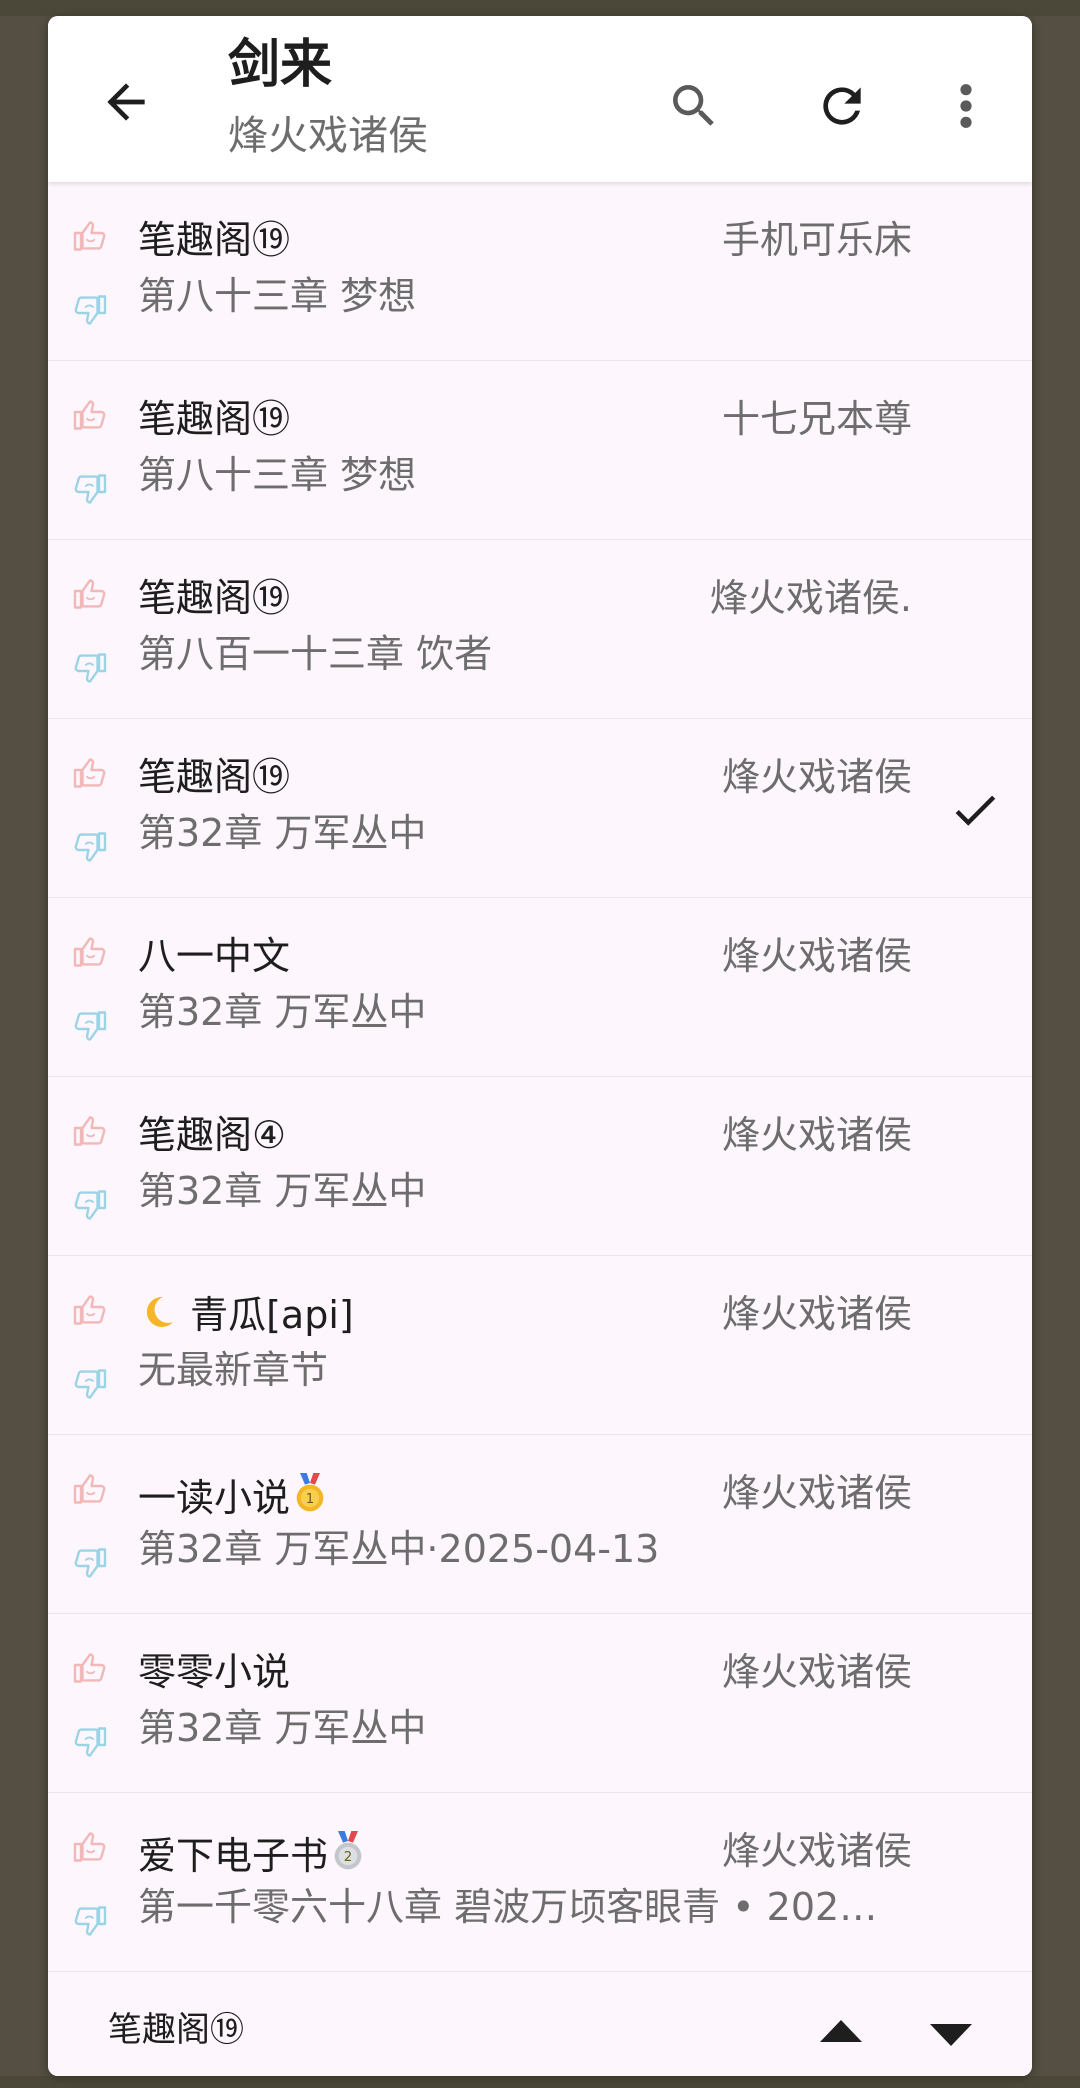  I want to click on source-name: 笔趣阁④, so click(212, 1136).